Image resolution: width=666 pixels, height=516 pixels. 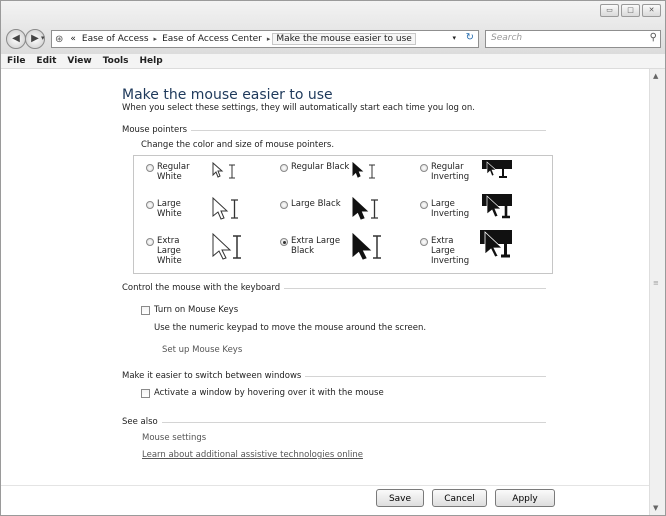 I want to click on menu-edit: Edit, so click(x=46, y=61).